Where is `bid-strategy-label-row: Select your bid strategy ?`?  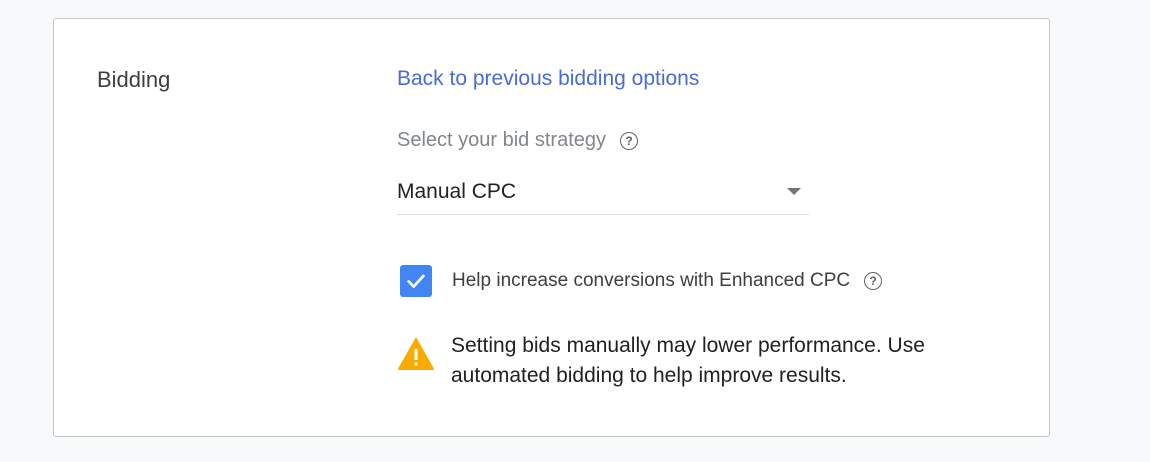 bid-strategy-label-row: Select your bid strategy ? is located at coordinates (517, 140).